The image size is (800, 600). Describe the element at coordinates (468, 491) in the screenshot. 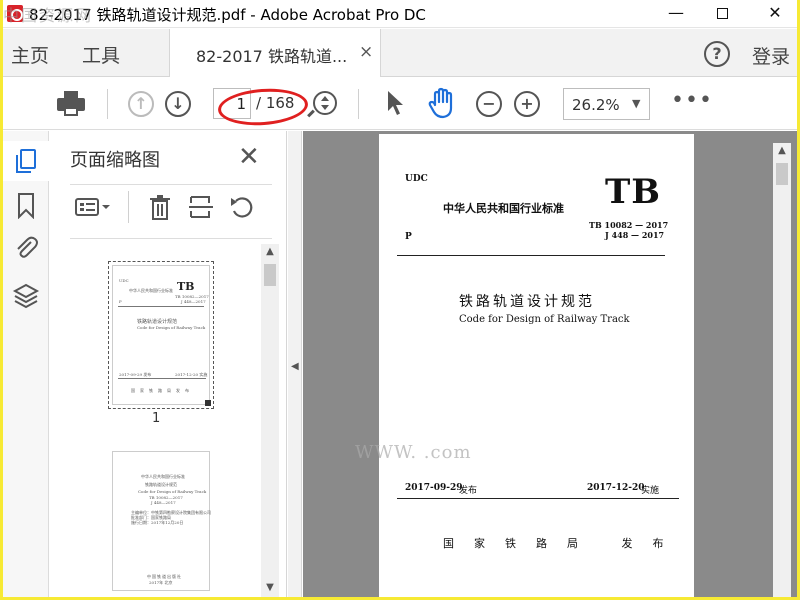

I see `page-issue-label: 发布` at that location.